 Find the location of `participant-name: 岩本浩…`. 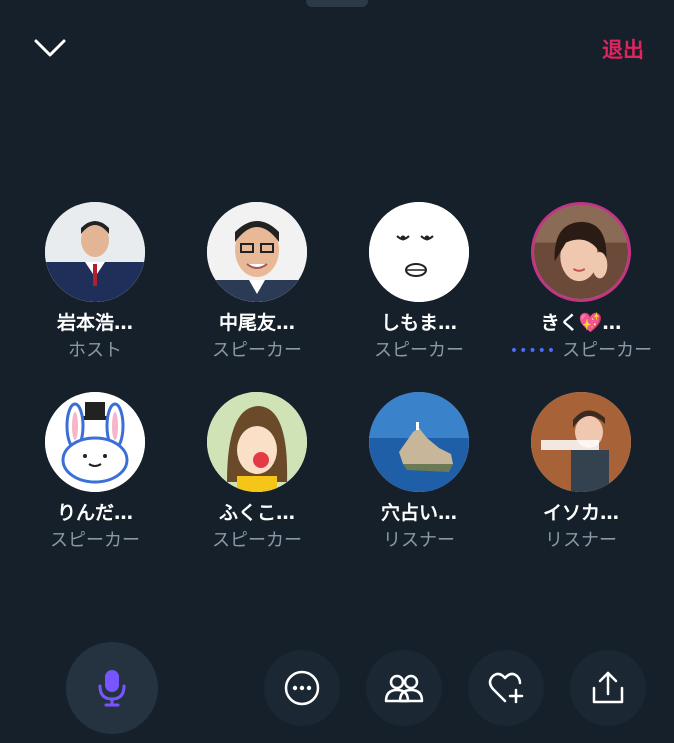

participant-name: 岩本浩… is located at coordinates (94, 323).